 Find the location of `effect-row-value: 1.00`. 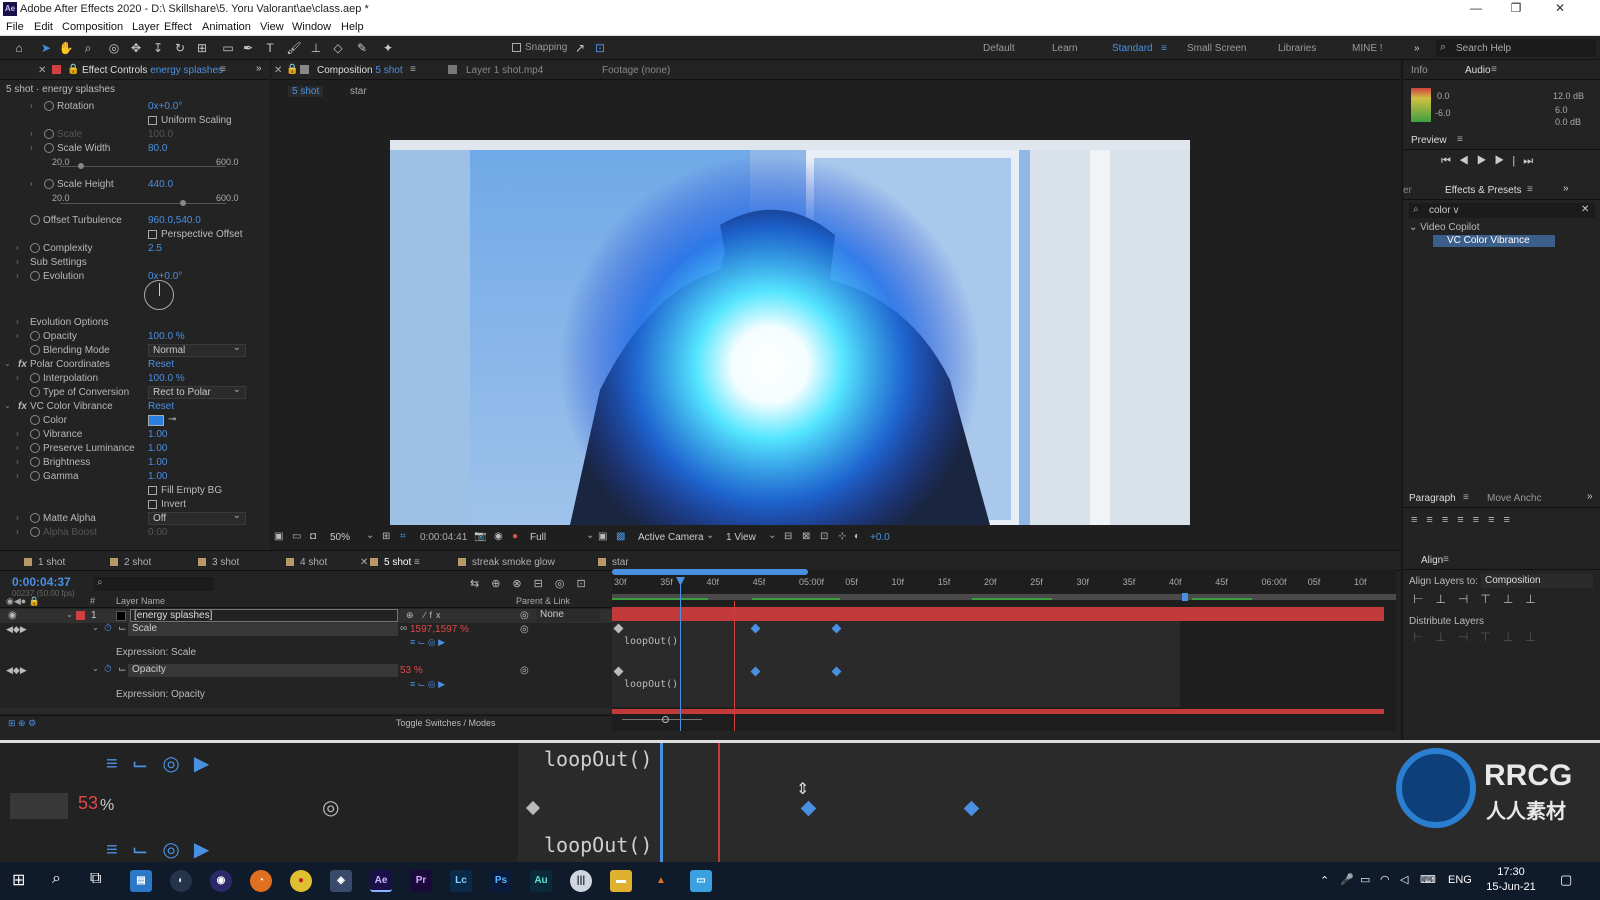

effect-row-value: 1.00 is located at coordinates (157, 476).